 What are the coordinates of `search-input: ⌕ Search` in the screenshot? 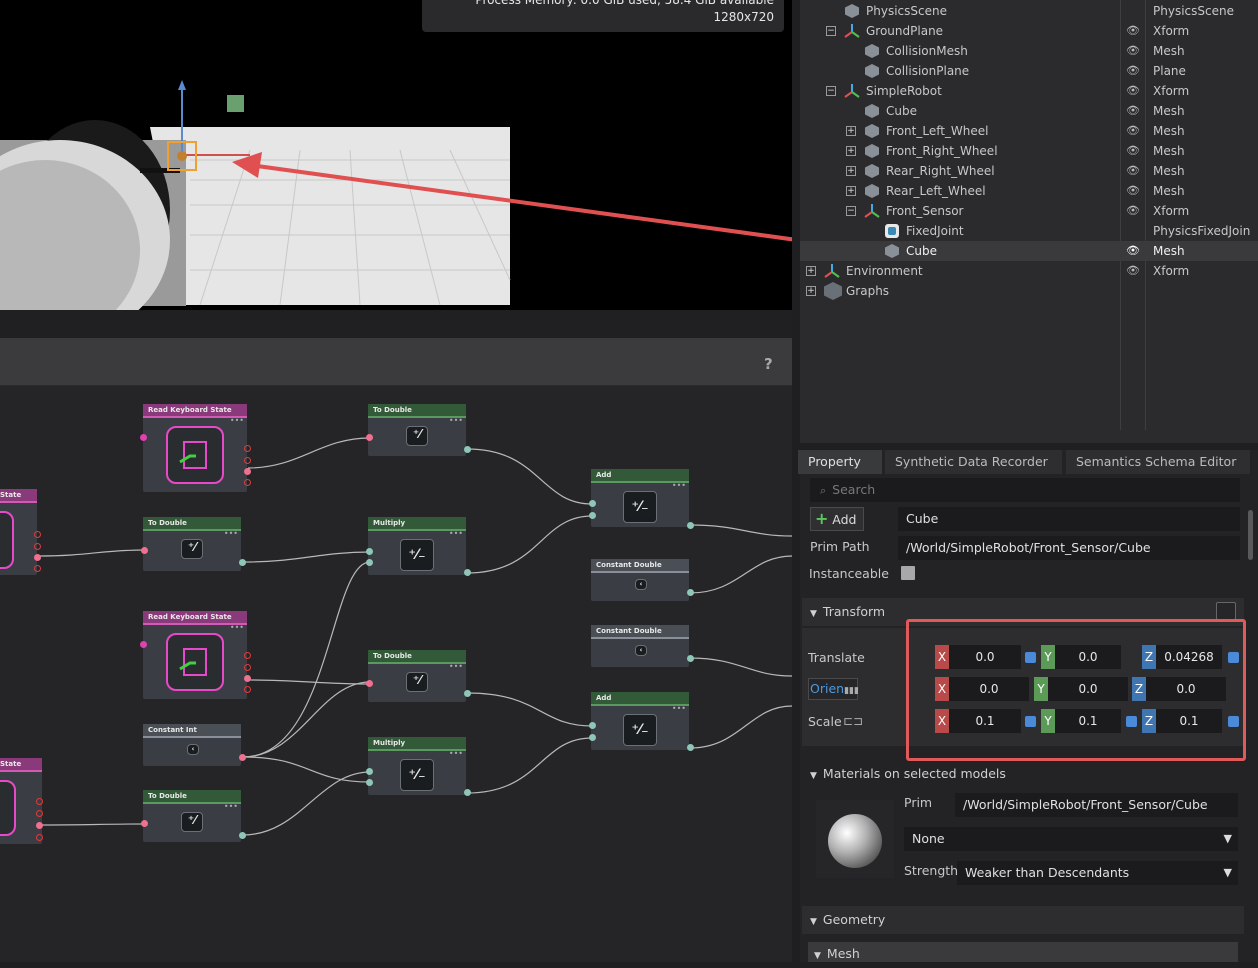 It's located at (1025, 490).